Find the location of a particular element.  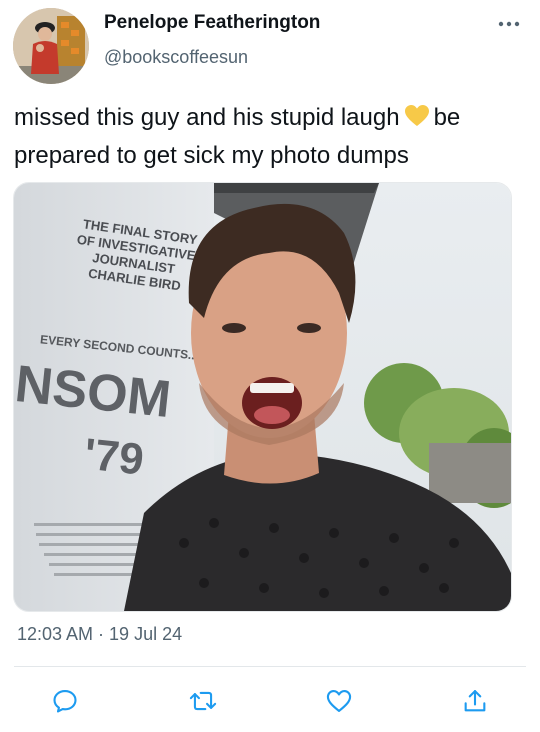

tweet-timestamp: 12:03 AM · 19 Jul 24 is located at coordinates (99, 634).